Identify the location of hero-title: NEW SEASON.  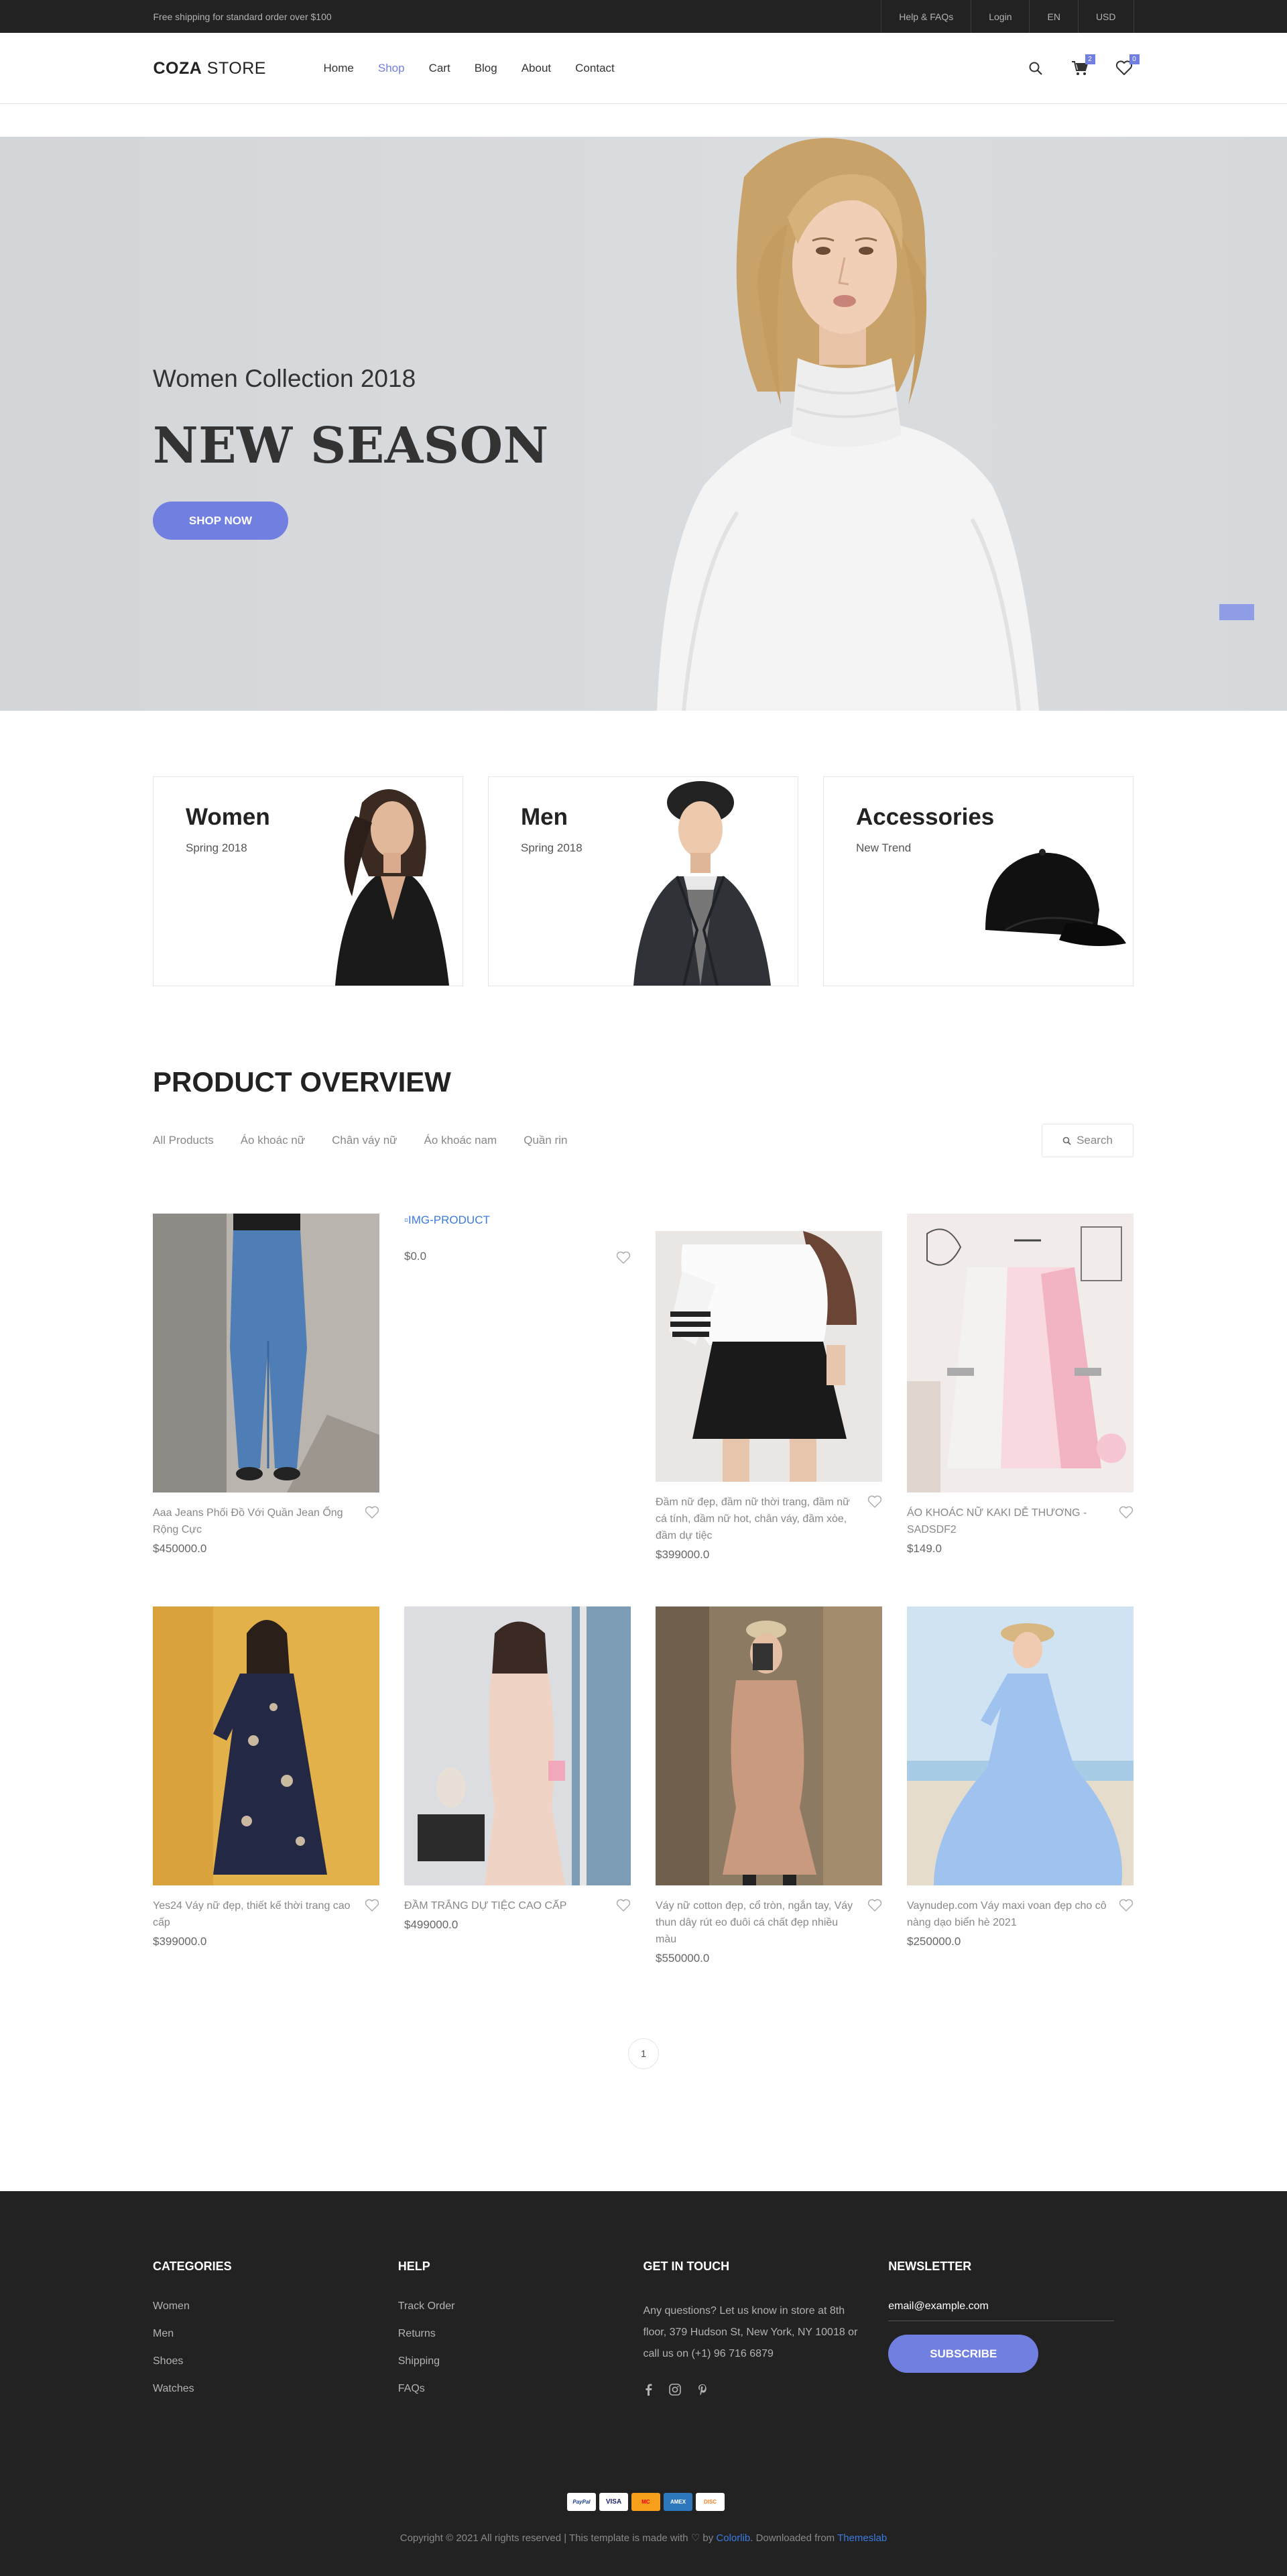
(351, 446).